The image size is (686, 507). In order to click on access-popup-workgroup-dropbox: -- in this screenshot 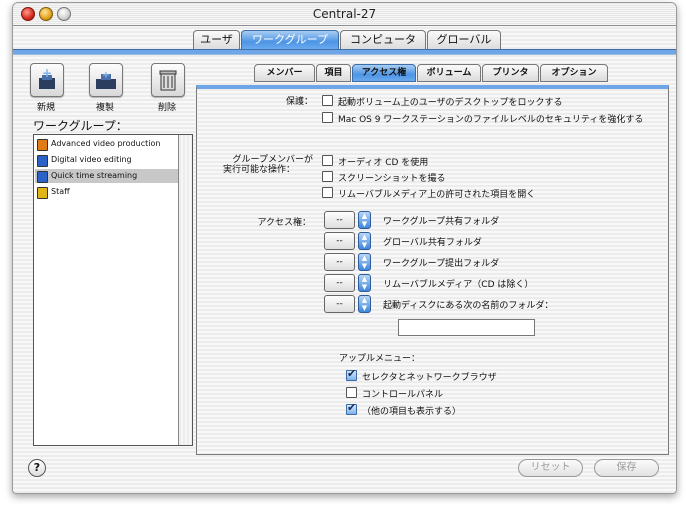, I will do `click(339, 262)`.